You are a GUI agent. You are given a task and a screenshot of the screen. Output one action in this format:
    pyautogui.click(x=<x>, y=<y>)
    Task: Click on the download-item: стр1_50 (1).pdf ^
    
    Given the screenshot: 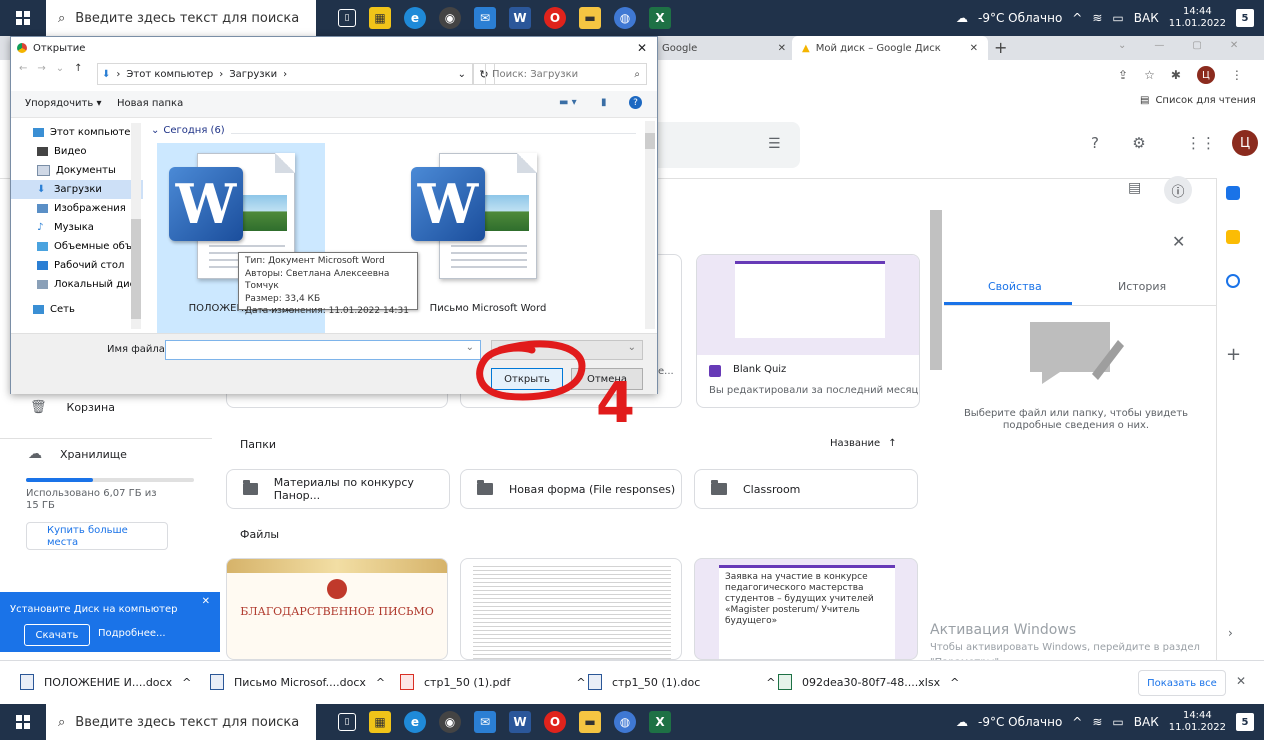 What is the action you would take?
    pyautogui.click(x=493, y=682)
    